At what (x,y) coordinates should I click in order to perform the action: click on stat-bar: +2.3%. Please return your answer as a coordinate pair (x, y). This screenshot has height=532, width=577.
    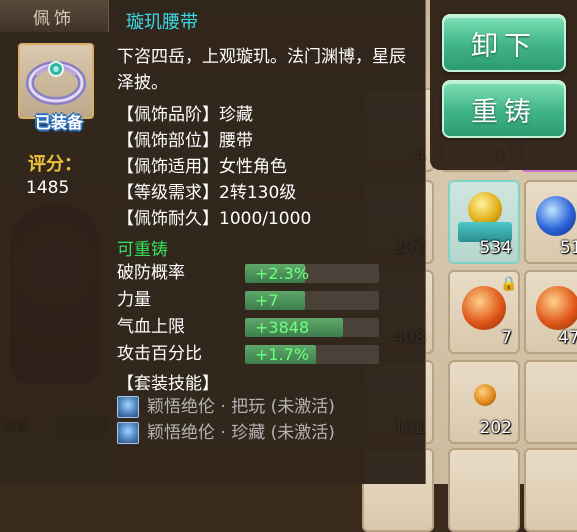
    Looking at the image, I should click on (312, 273).